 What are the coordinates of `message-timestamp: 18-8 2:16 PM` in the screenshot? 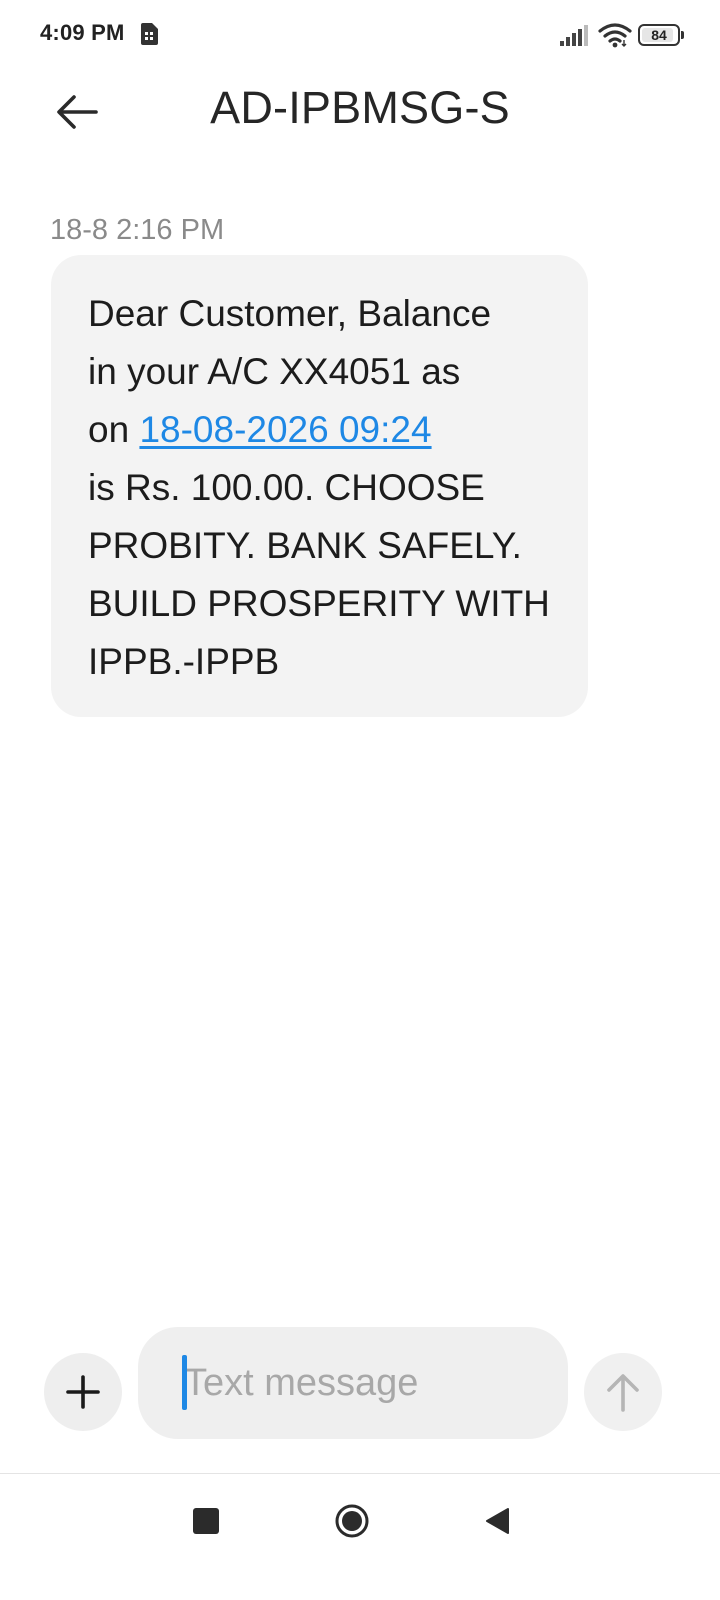 It's located at (137, 230).